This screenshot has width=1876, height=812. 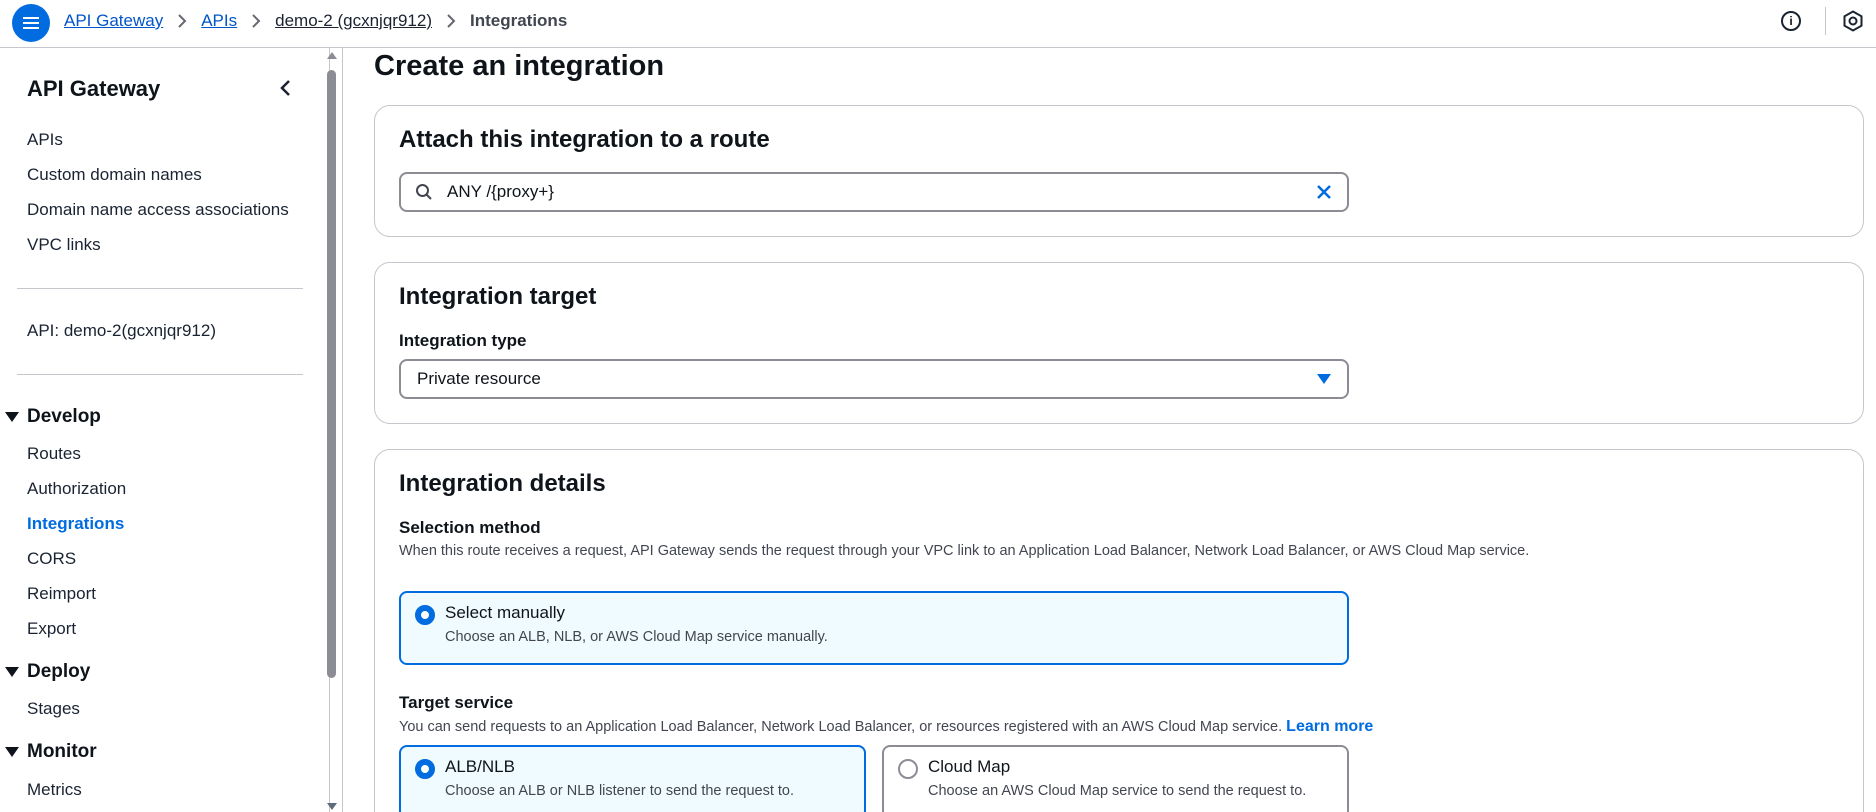 I want to click on sidebar-section-develop: Develop, so click(x=53, y=417).